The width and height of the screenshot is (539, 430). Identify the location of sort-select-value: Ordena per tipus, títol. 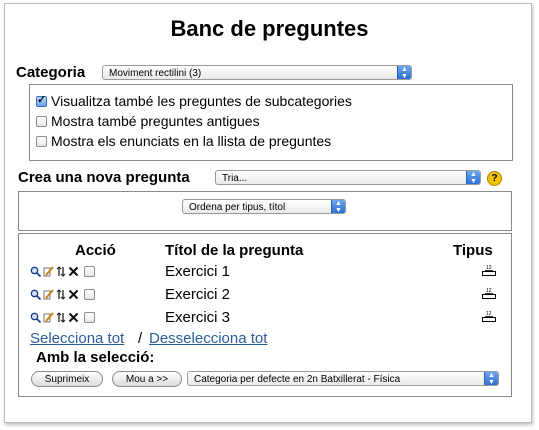
(237, 207).